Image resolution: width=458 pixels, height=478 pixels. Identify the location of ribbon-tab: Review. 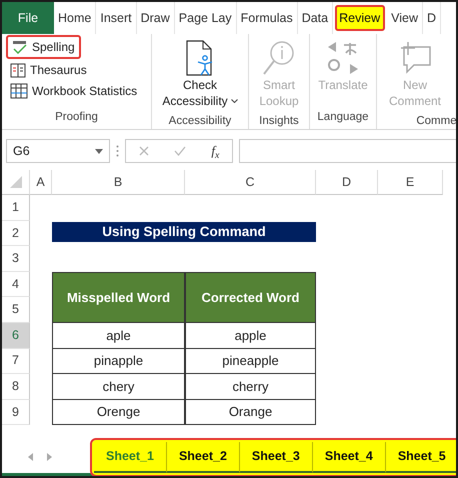
(360, 18).